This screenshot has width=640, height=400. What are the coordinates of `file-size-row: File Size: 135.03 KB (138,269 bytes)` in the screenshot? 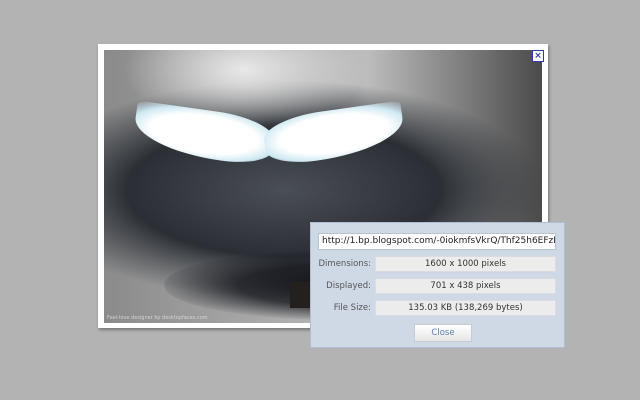 It's located at (438, 308).